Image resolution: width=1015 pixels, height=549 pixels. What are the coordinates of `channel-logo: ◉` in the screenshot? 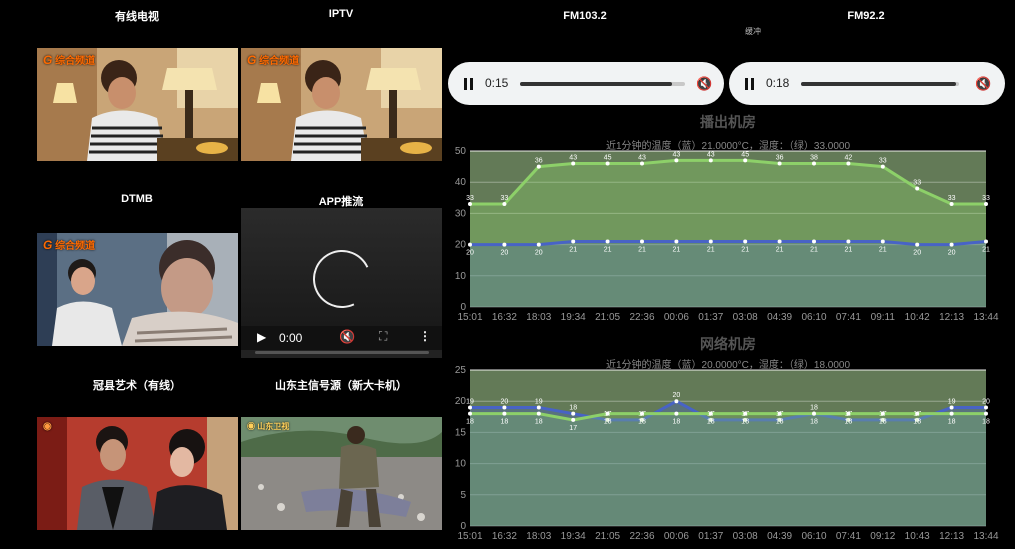 It's located at (47, 426).